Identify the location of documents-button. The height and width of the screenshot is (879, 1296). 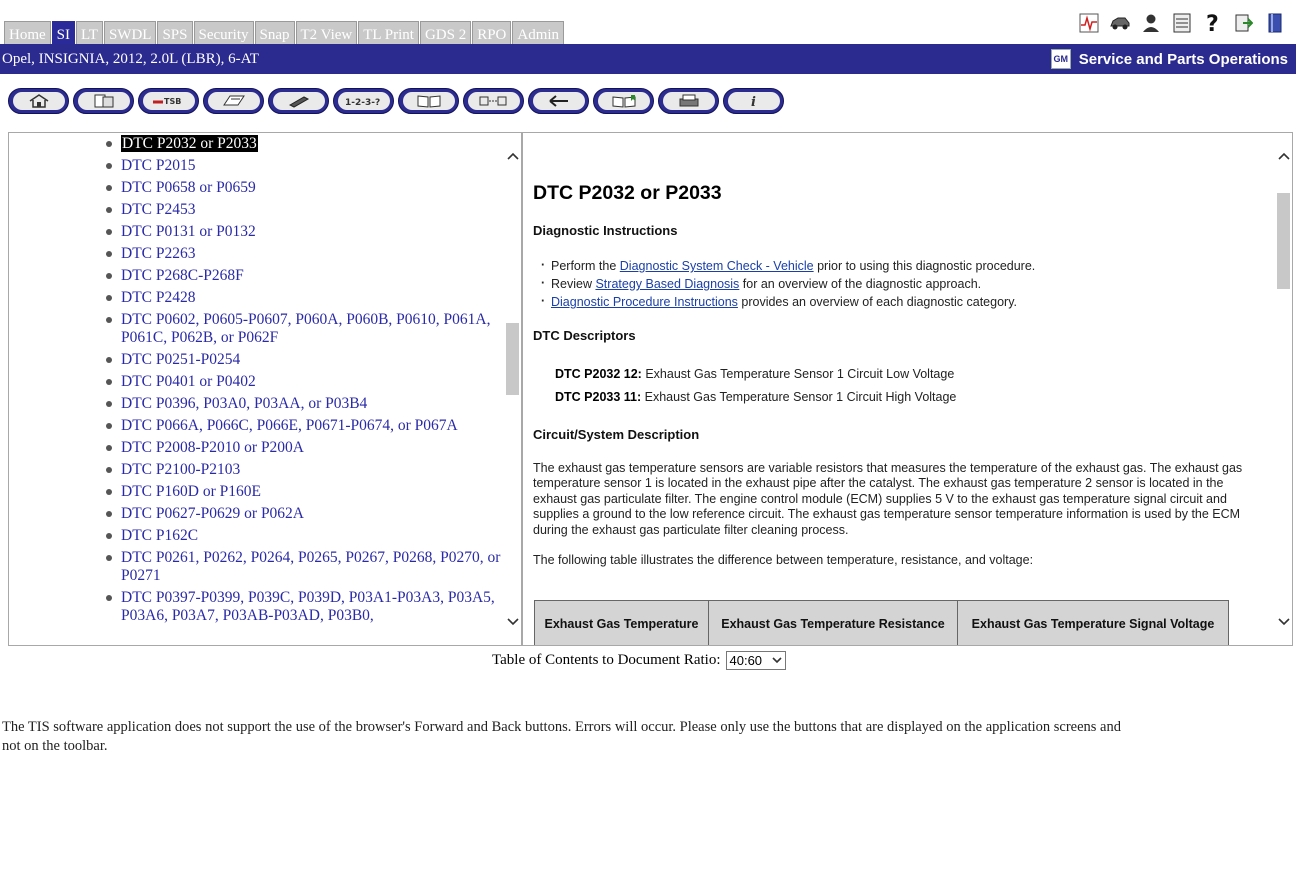
(103, 101).